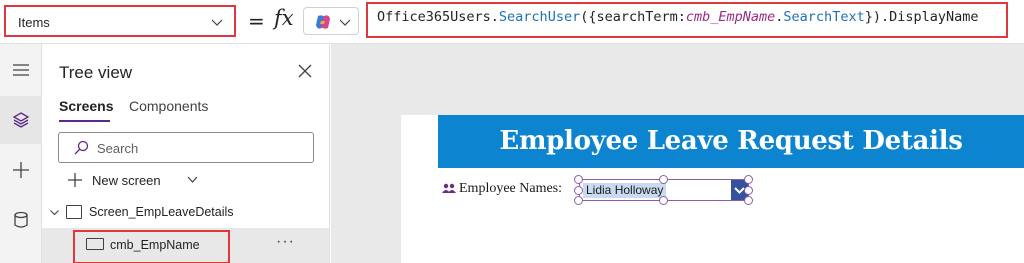 Image resolution: width=1024 pixels, height=263 pixels. I want to click on data-button, so click(21, 220).